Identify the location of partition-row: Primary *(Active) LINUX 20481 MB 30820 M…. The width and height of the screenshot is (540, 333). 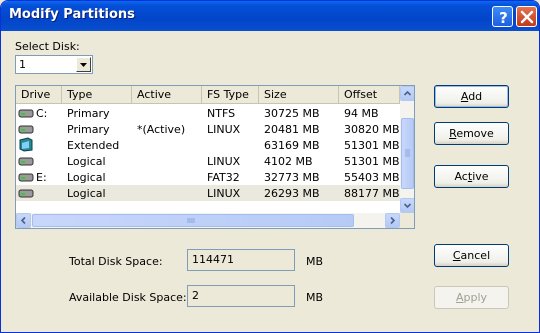
(208, 129).